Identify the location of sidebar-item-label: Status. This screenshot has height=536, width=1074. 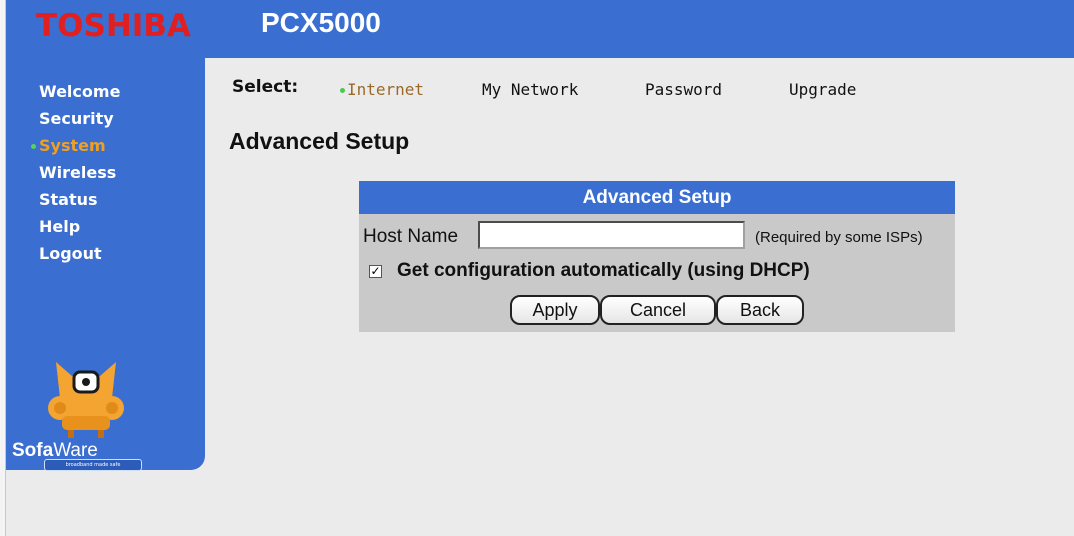
(68, 199).